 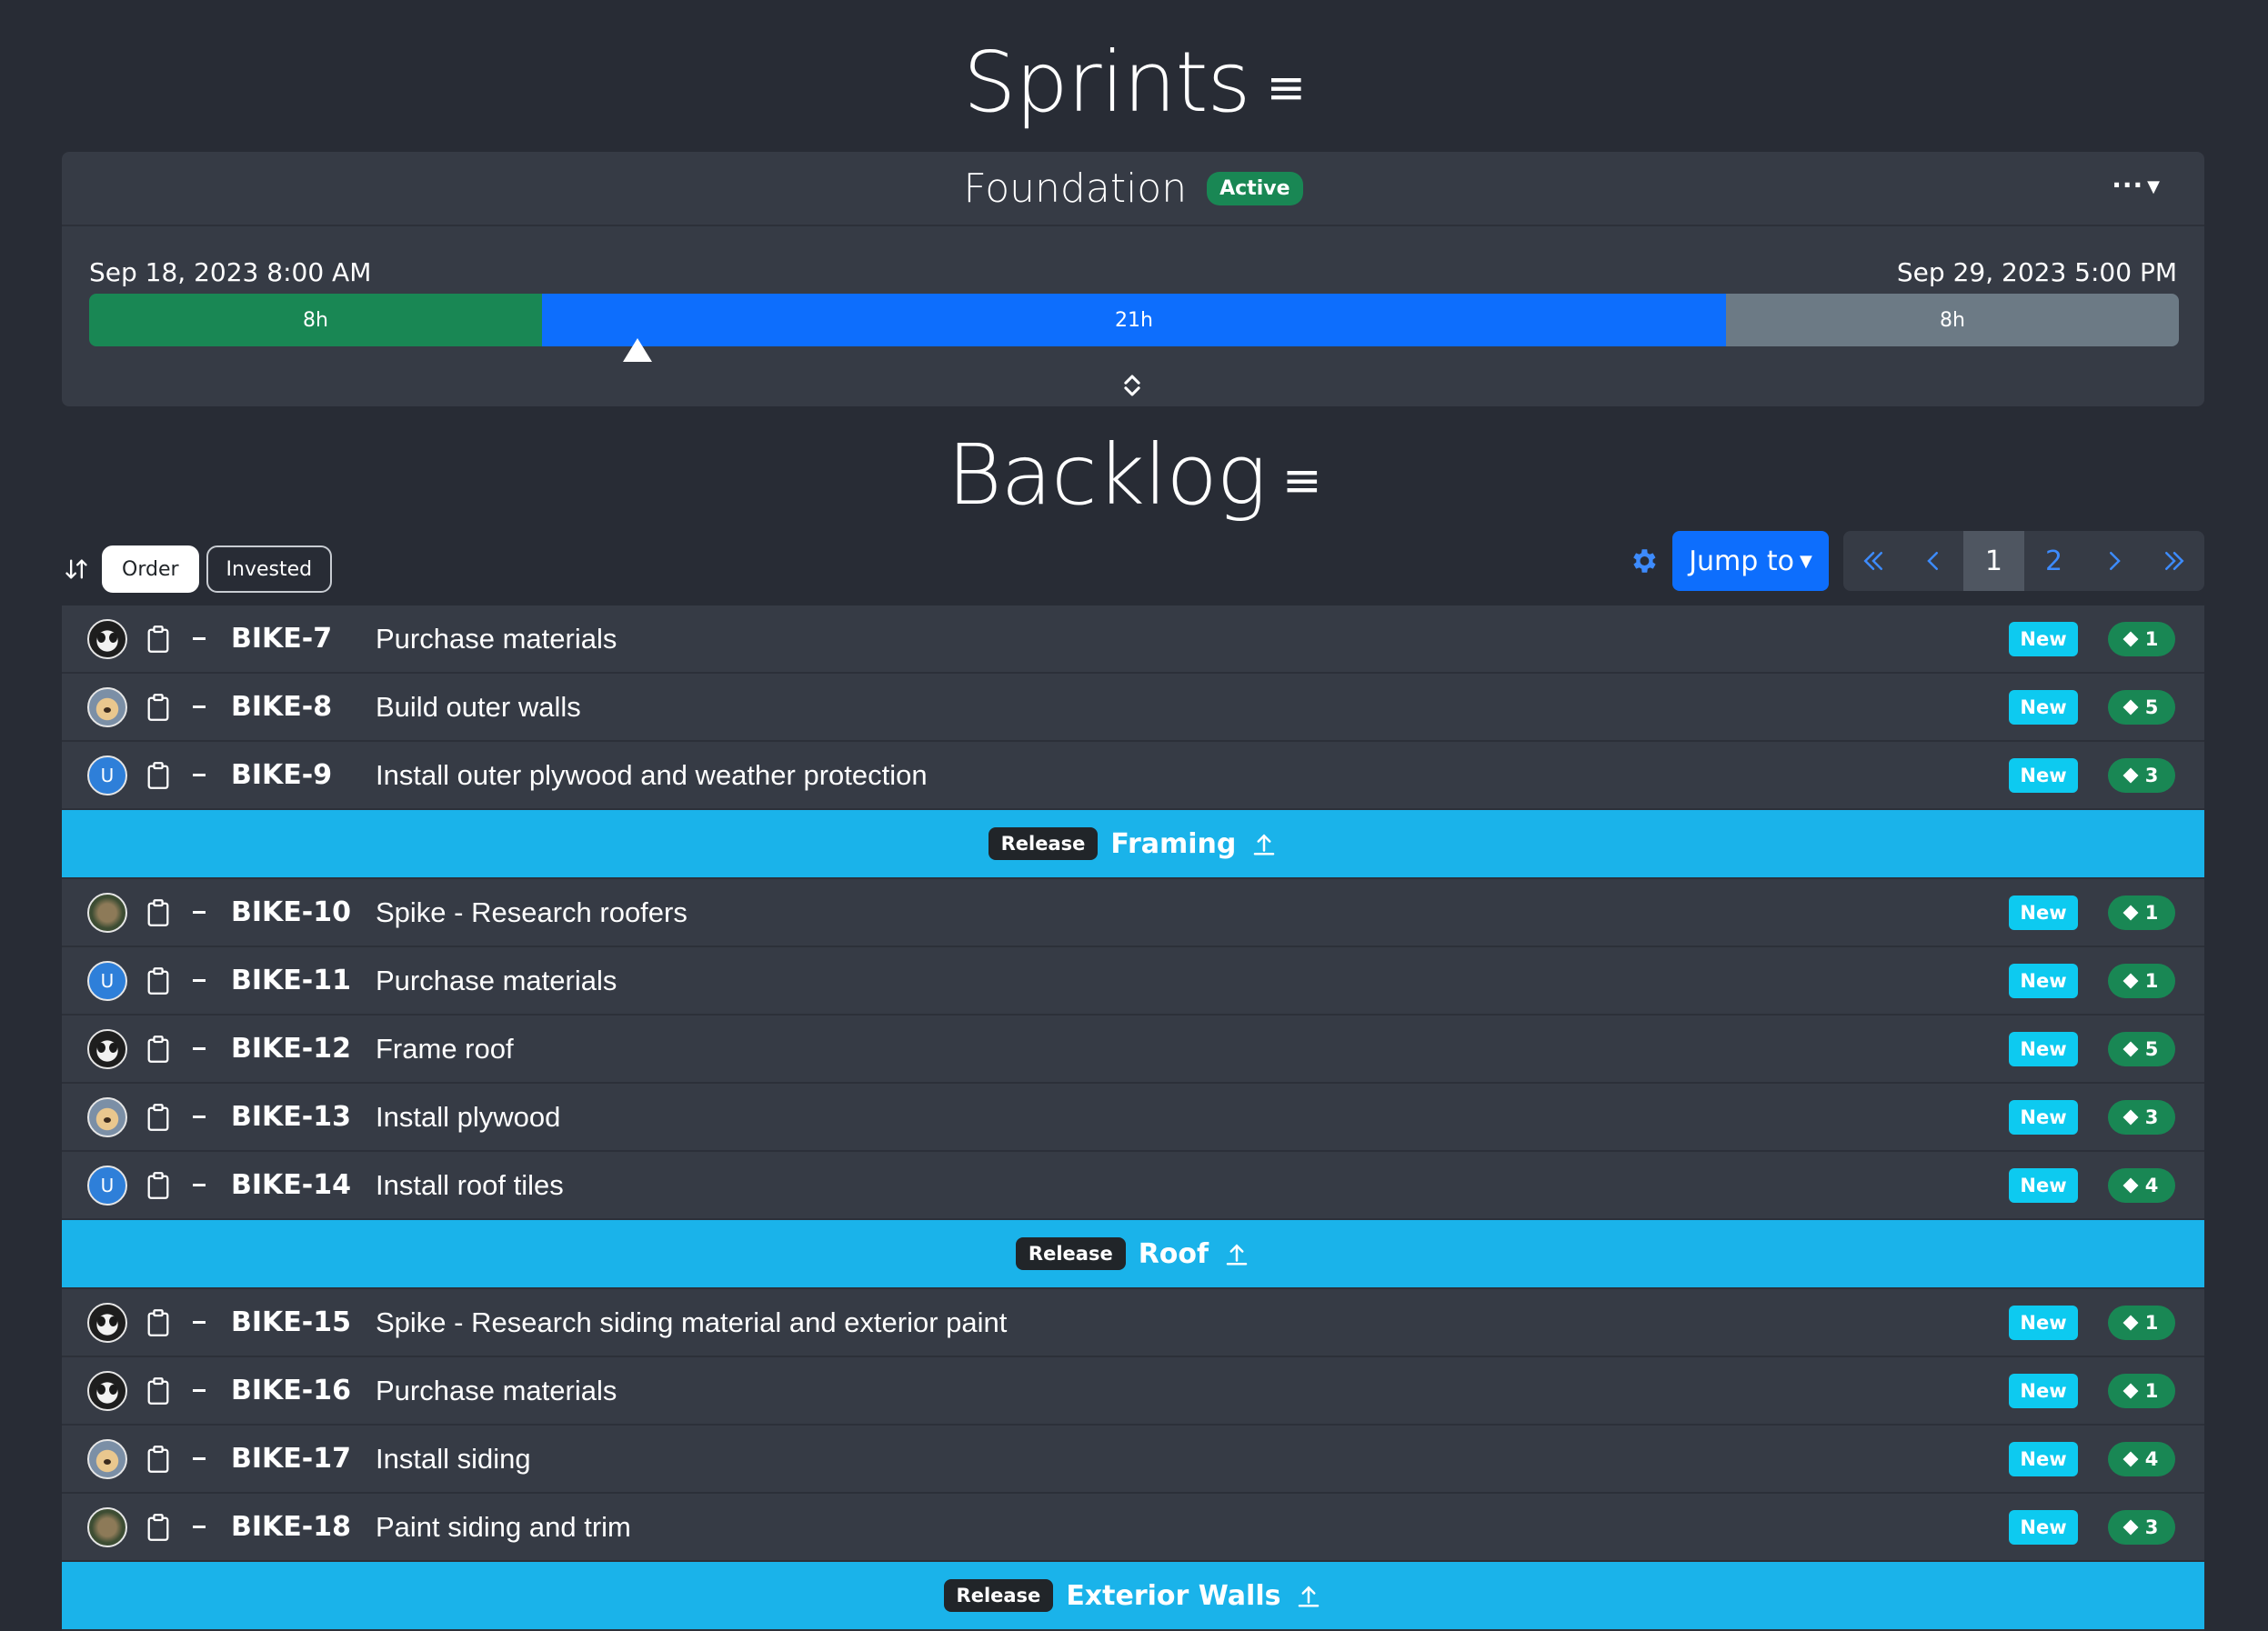 I want to click on progress-in-progress-label: 21h, so click(x=1134, y=320).